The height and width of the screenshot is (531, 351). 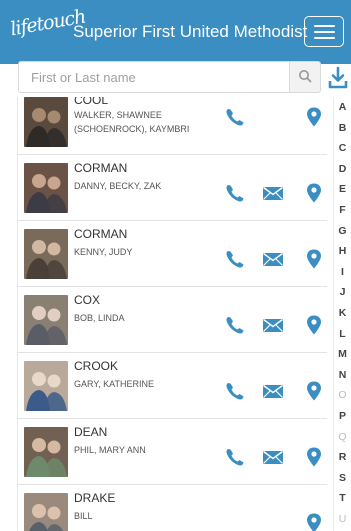 I want to click on alphabet-index: ABCDEFGHIJKLMNOPQRSTU, so click(x=342, y=314).